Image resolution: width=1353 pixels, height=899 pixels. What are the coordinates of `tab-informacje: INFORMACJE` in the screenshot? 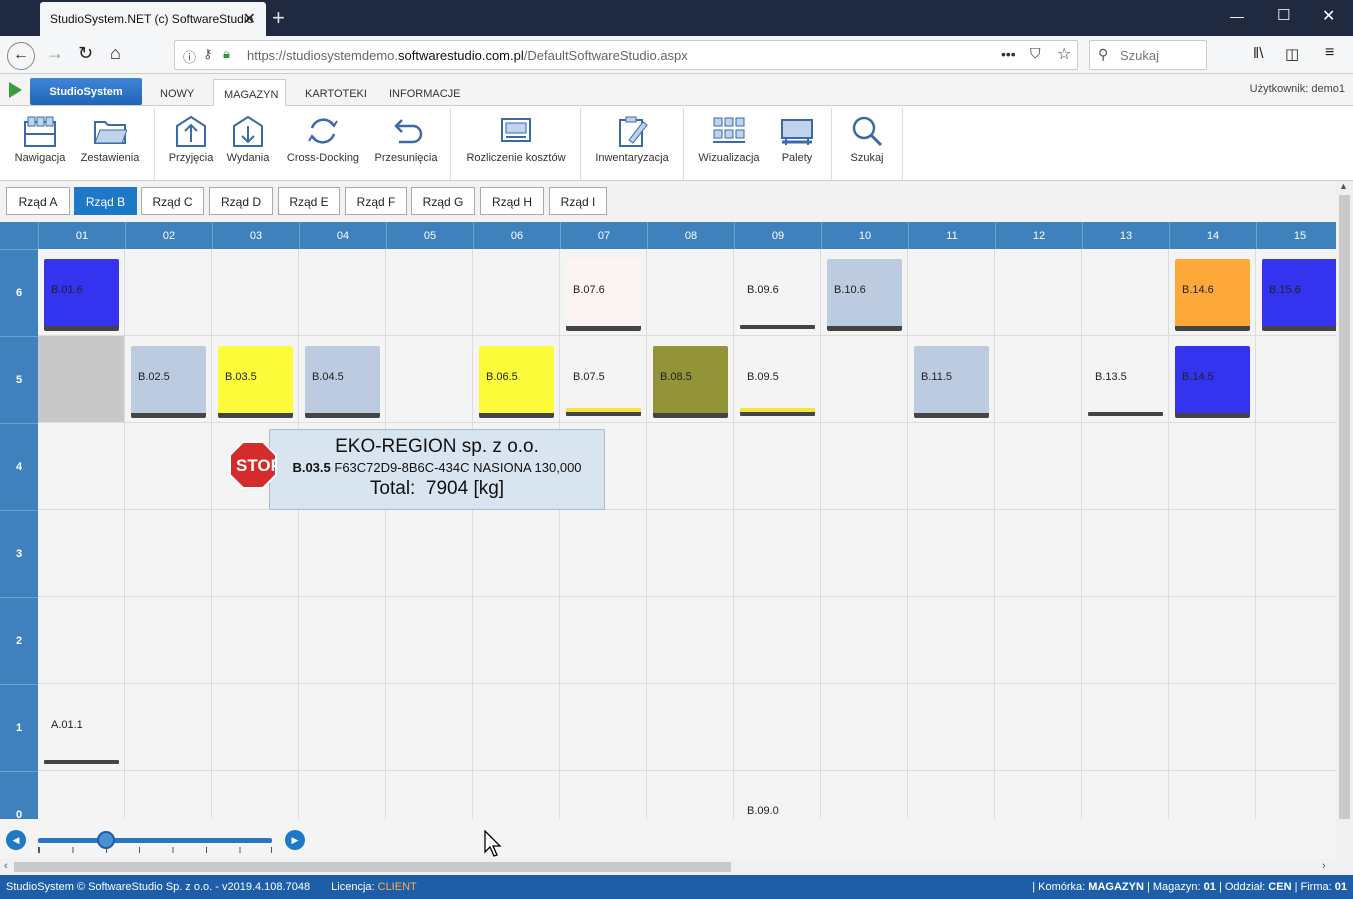 It's located at (425, 92).